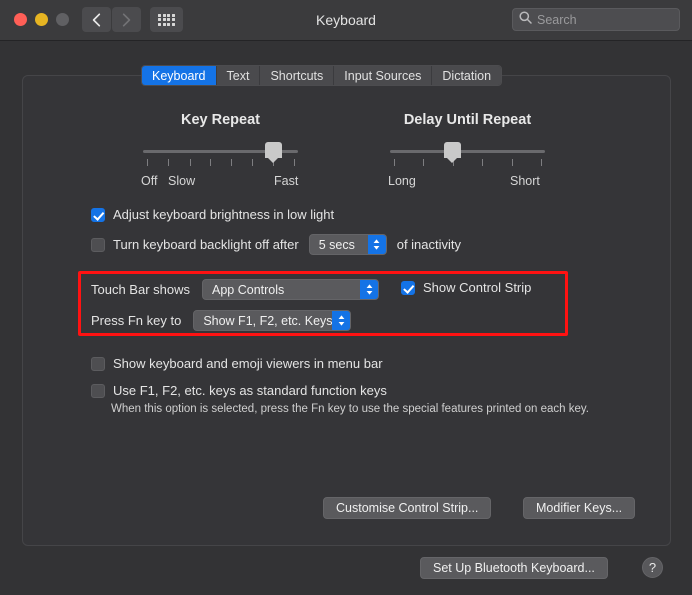 The image size is (692, 595). I want to click on touch-bar-shows-label: Touch Bar shows, so click(140, 289).